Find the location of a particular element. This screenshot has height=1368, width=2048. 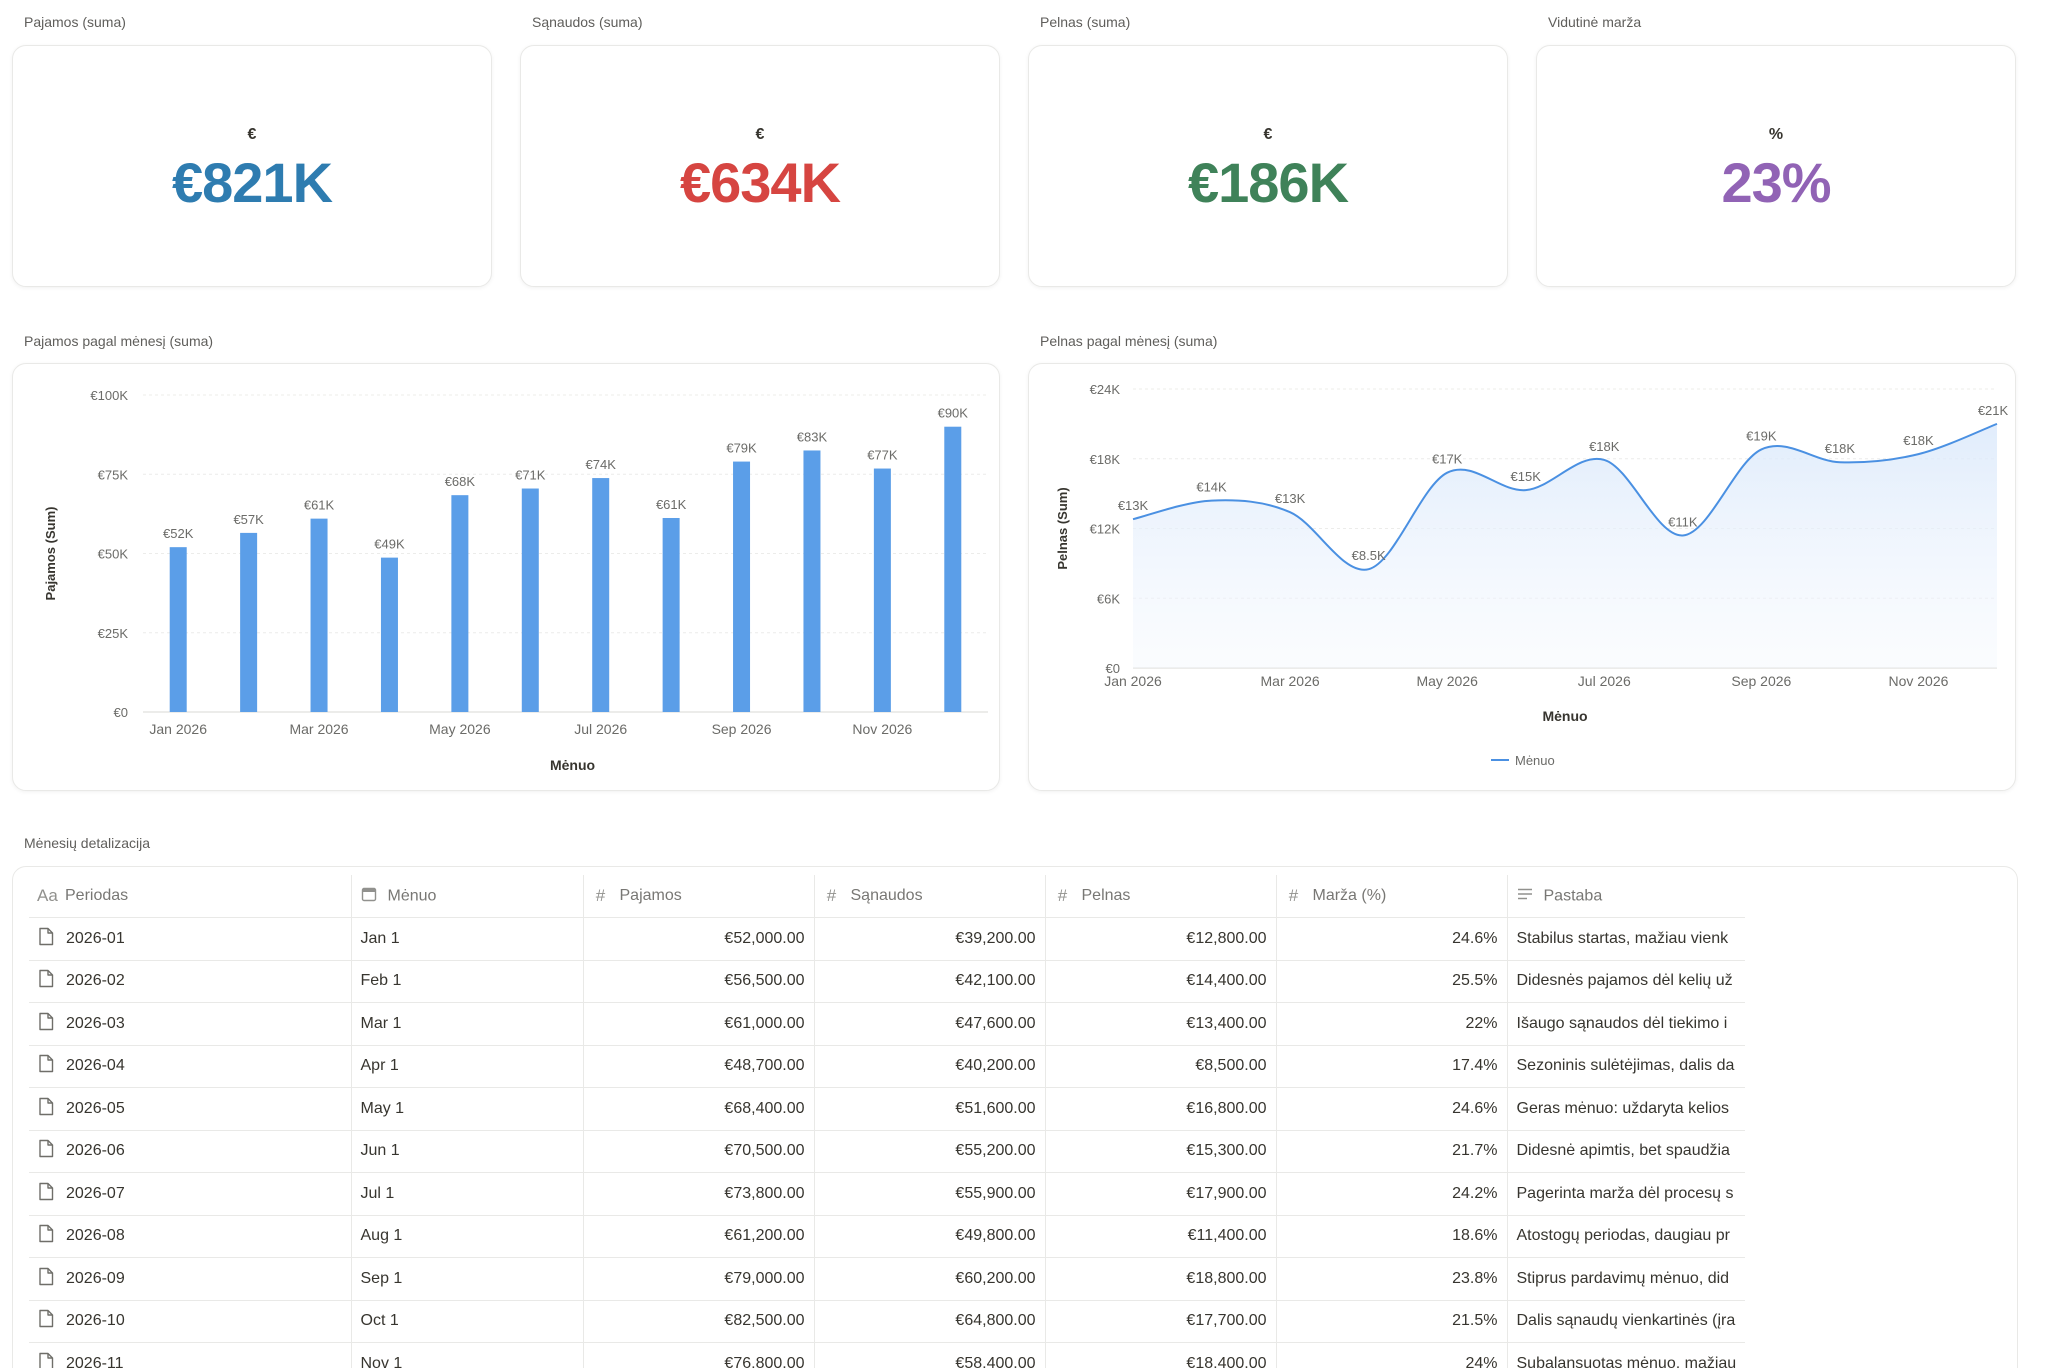

profit-cell: €17,700.00 is located at coordinates (1160, 1321).